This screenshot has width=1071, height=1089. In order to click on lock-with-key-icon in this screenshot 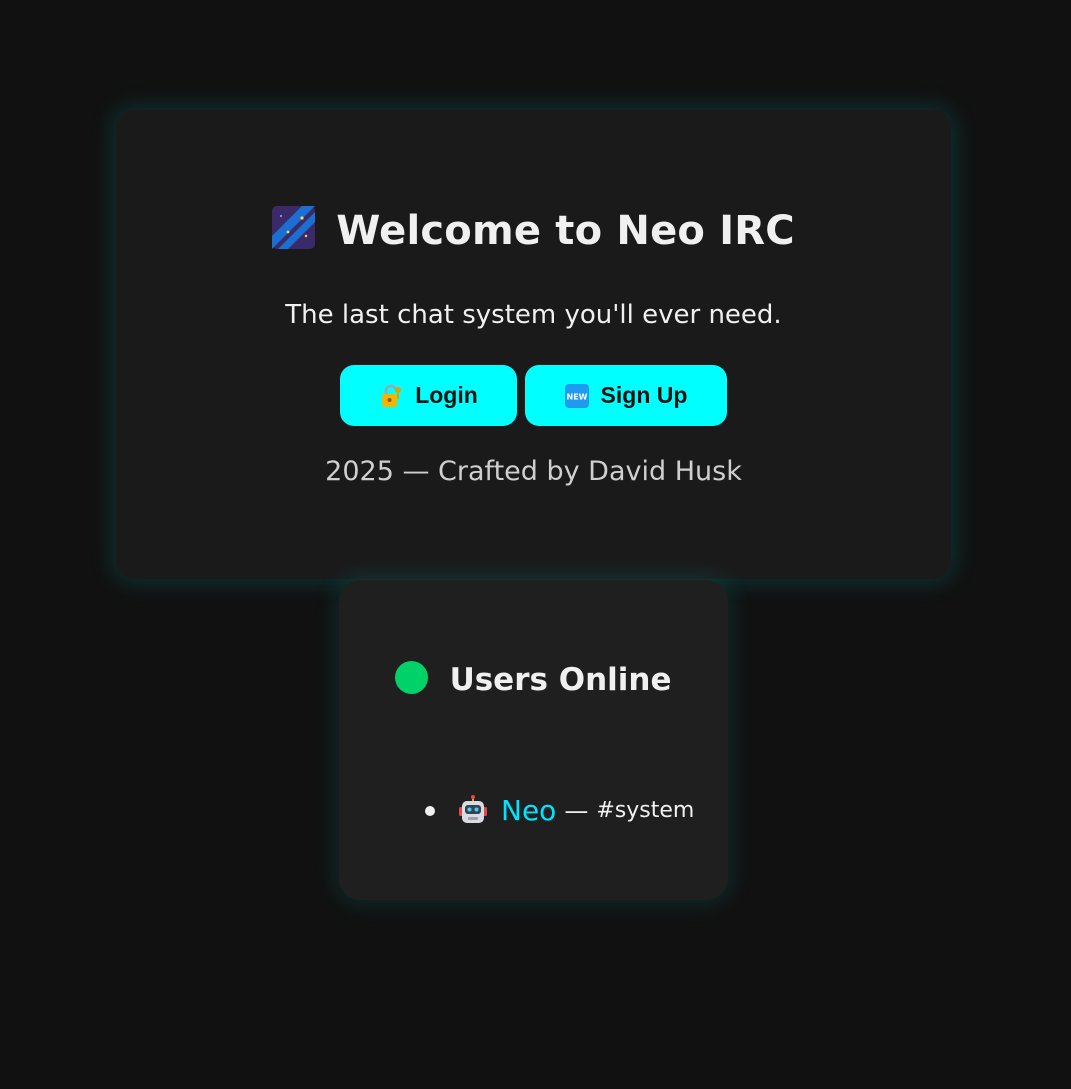, I will do `click(391, 396)`.